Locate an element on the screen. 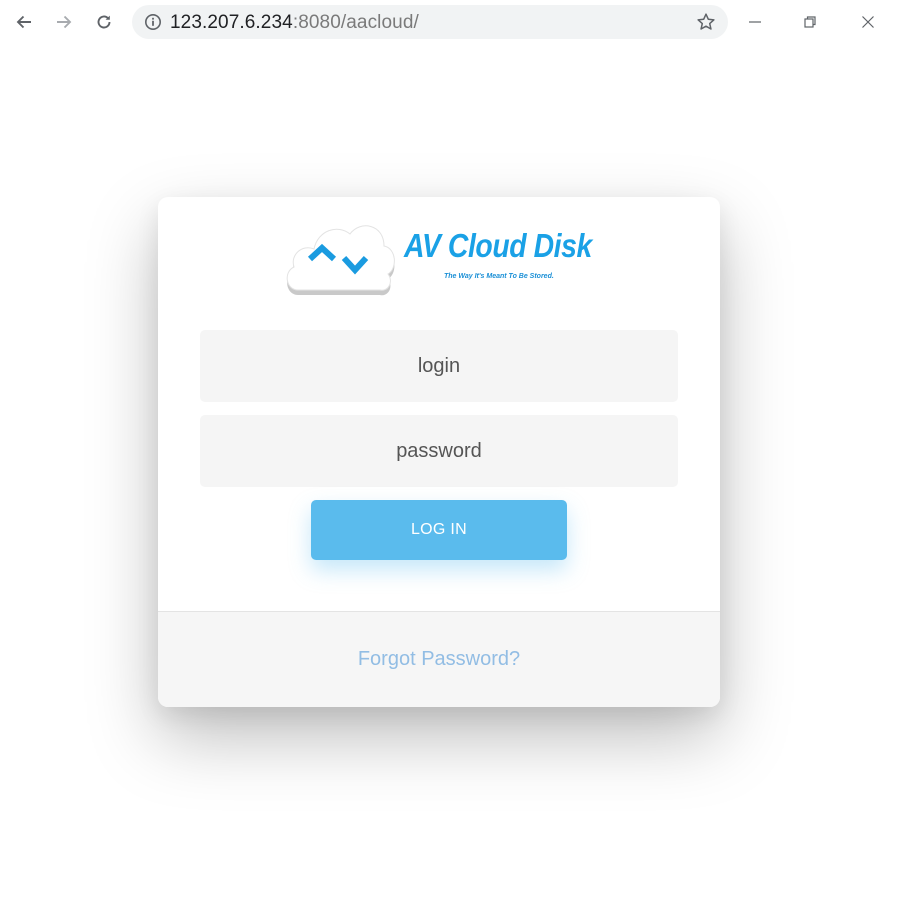 Image resolution: width=900 pixels, height=900 pixels. minimize-button is located at coordinates (755, 22).